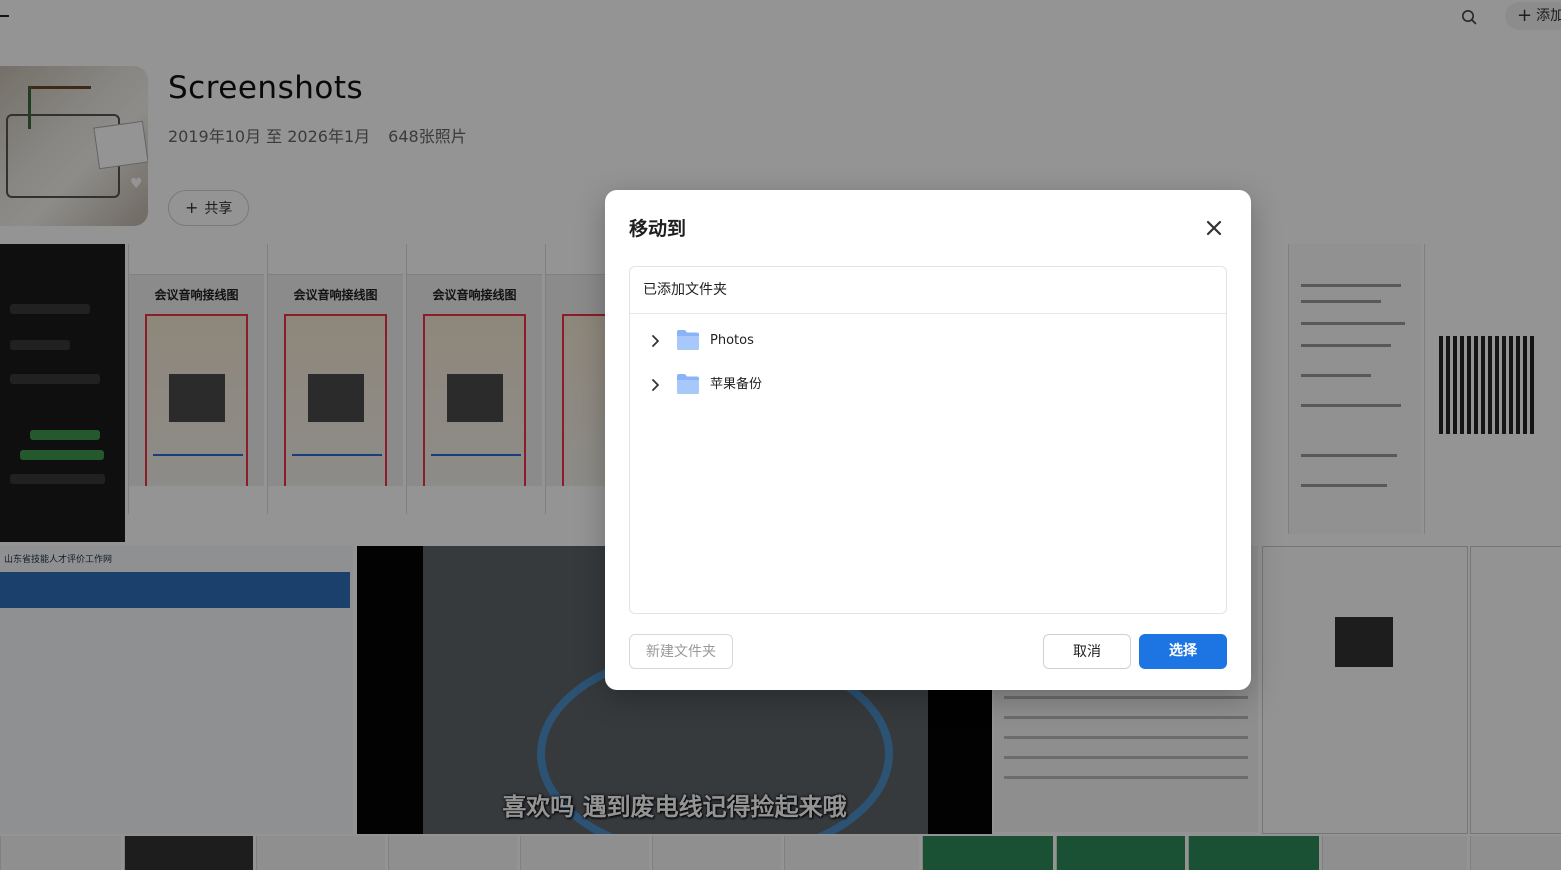  What do you see at coordinates (681, 651) in the screenshot?
I see `new-folder-button: 新建文件夹` at bounding box center [681, 651].